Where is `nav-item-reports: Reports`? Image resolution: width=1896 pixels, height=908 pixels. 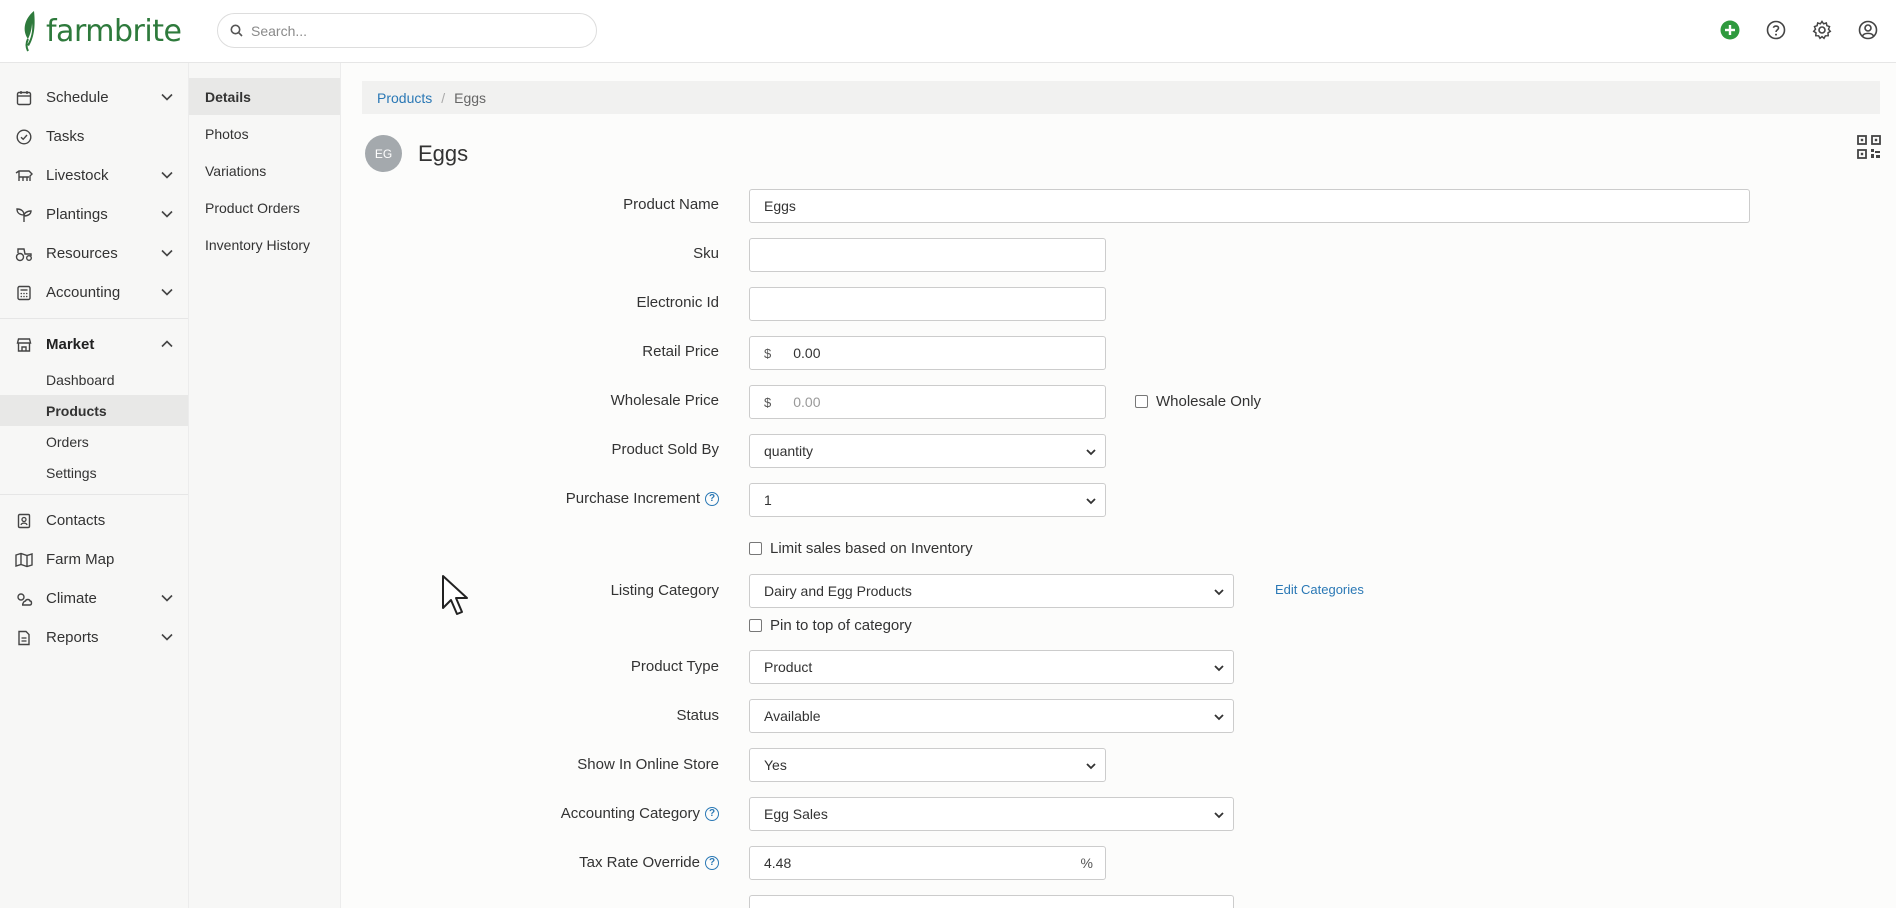 nav-item-reports: Reports is located at coordinates (94, 637).